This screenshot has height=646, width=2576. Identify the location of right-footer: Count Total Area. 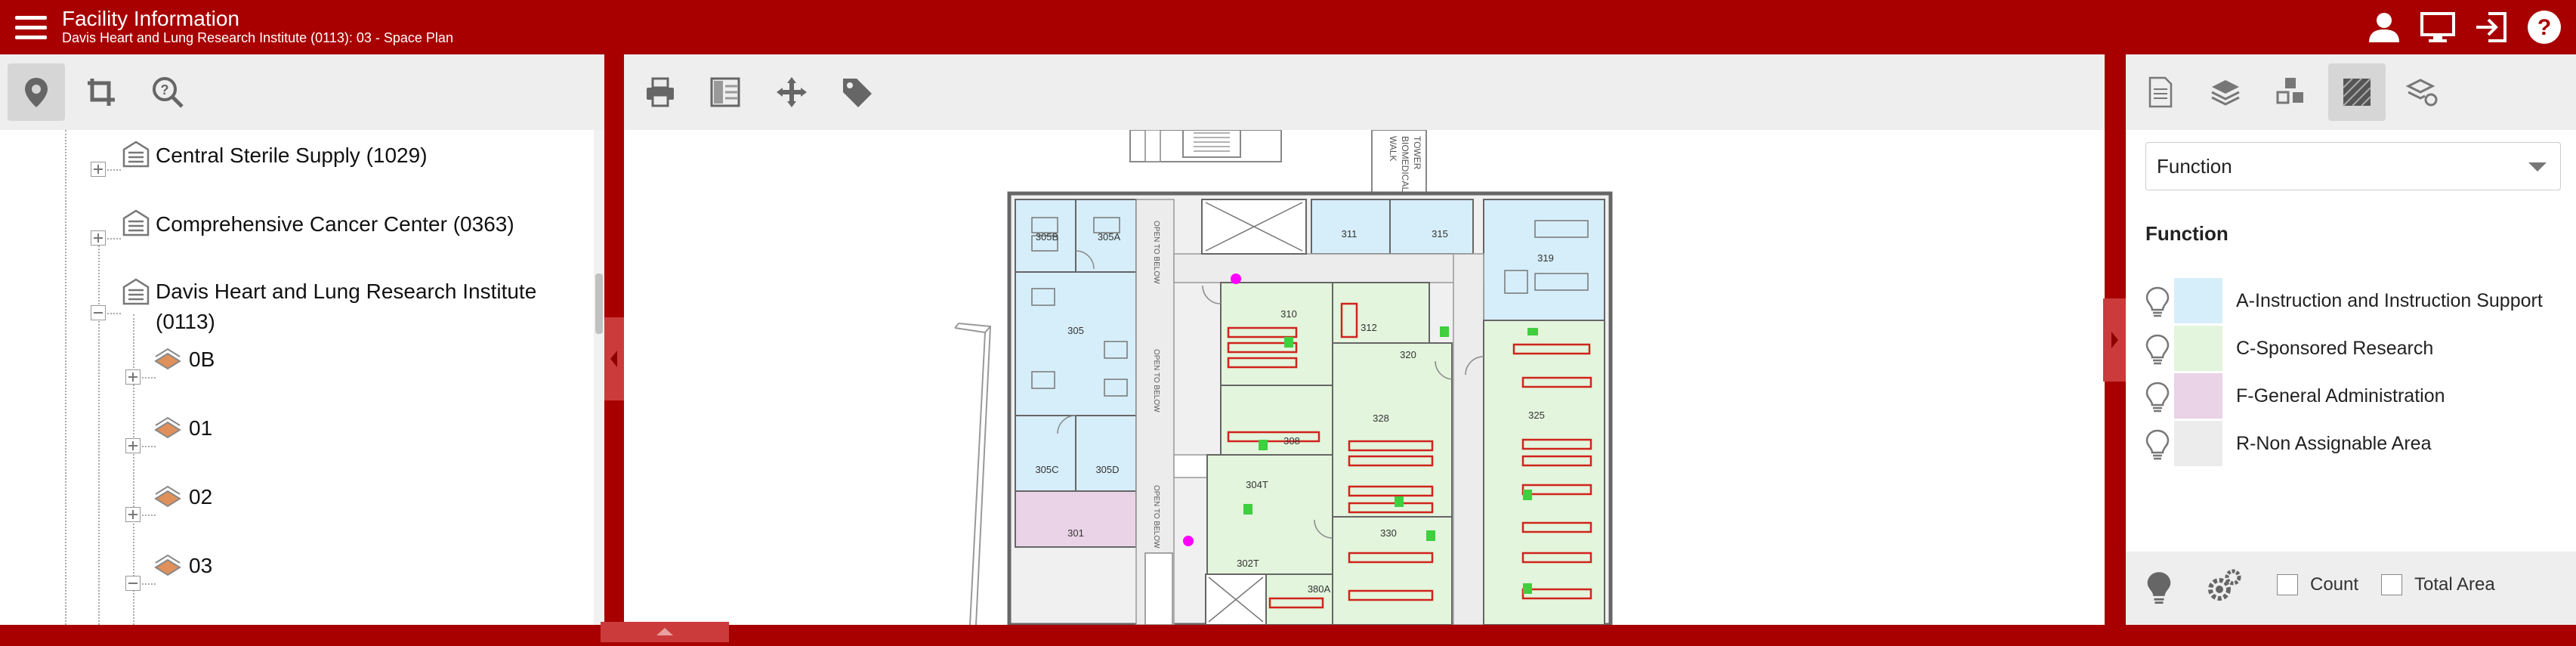
(2351, 588).